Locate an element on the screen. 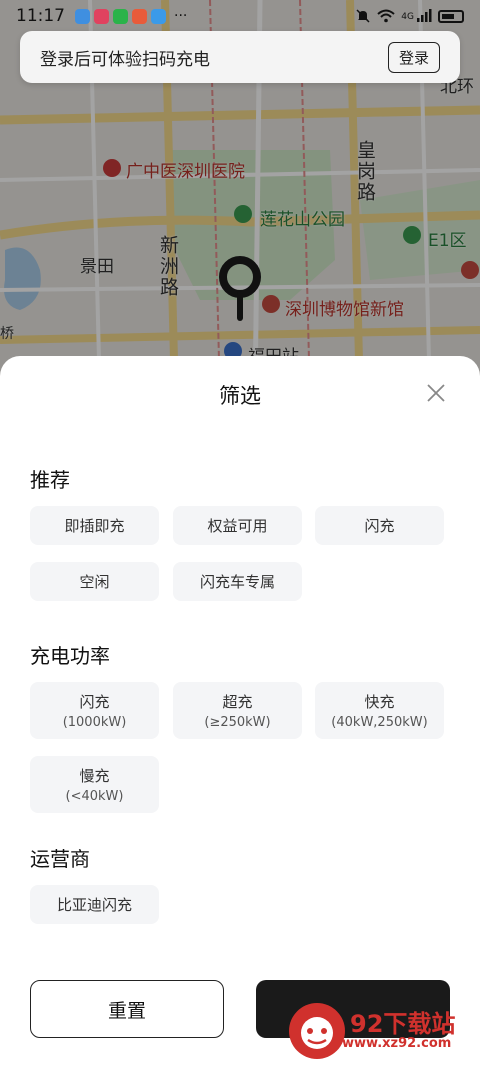 The image size is (480, 1067). chip-label: 快充 is located at coordinates (379, 702).